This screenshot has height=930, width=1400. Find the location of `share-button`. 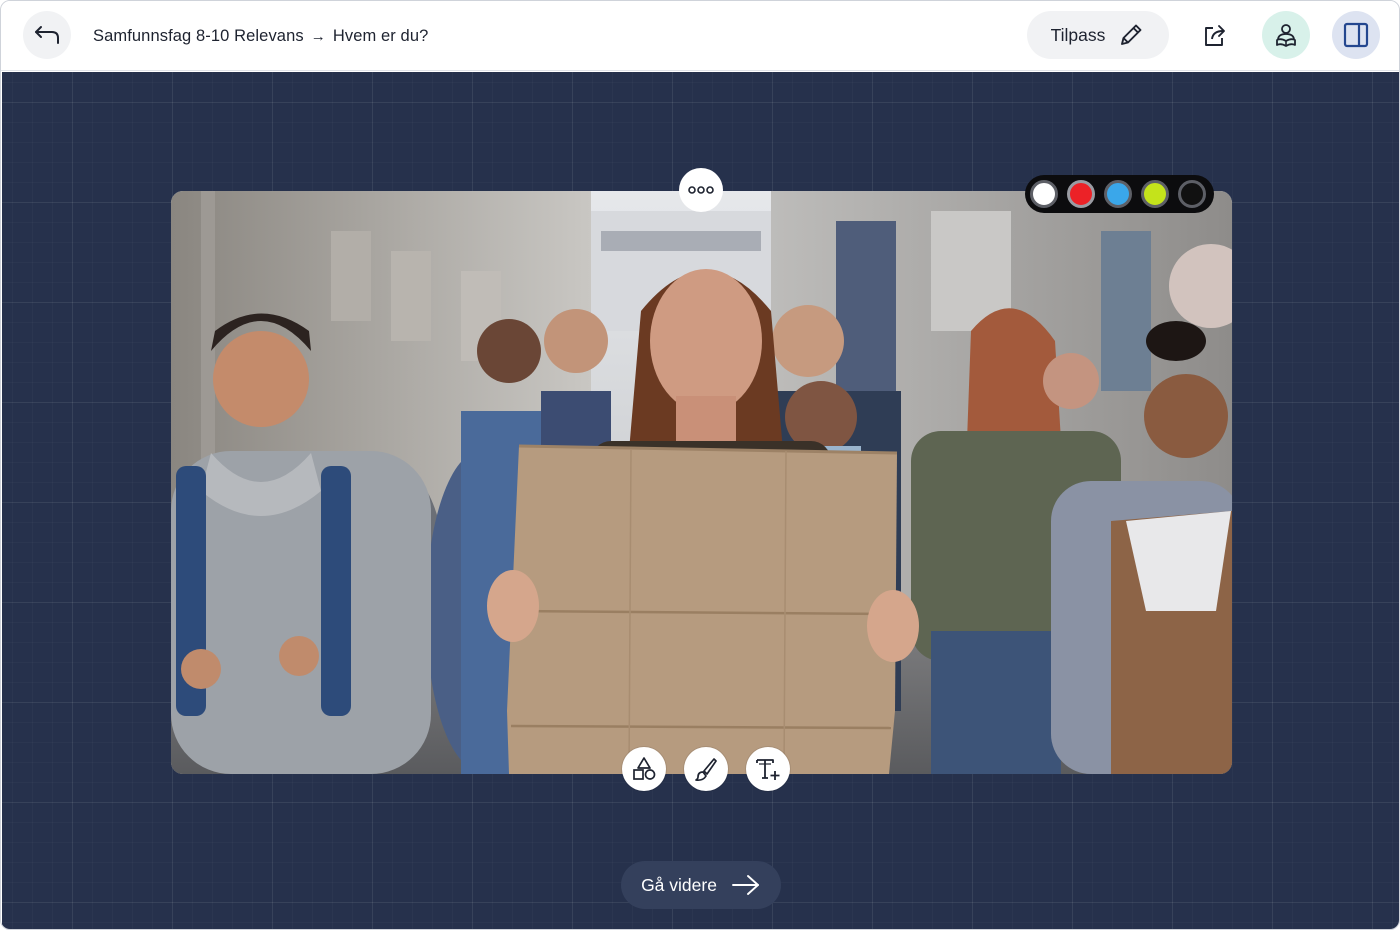

share-button is located at coordinates (1215, 35).